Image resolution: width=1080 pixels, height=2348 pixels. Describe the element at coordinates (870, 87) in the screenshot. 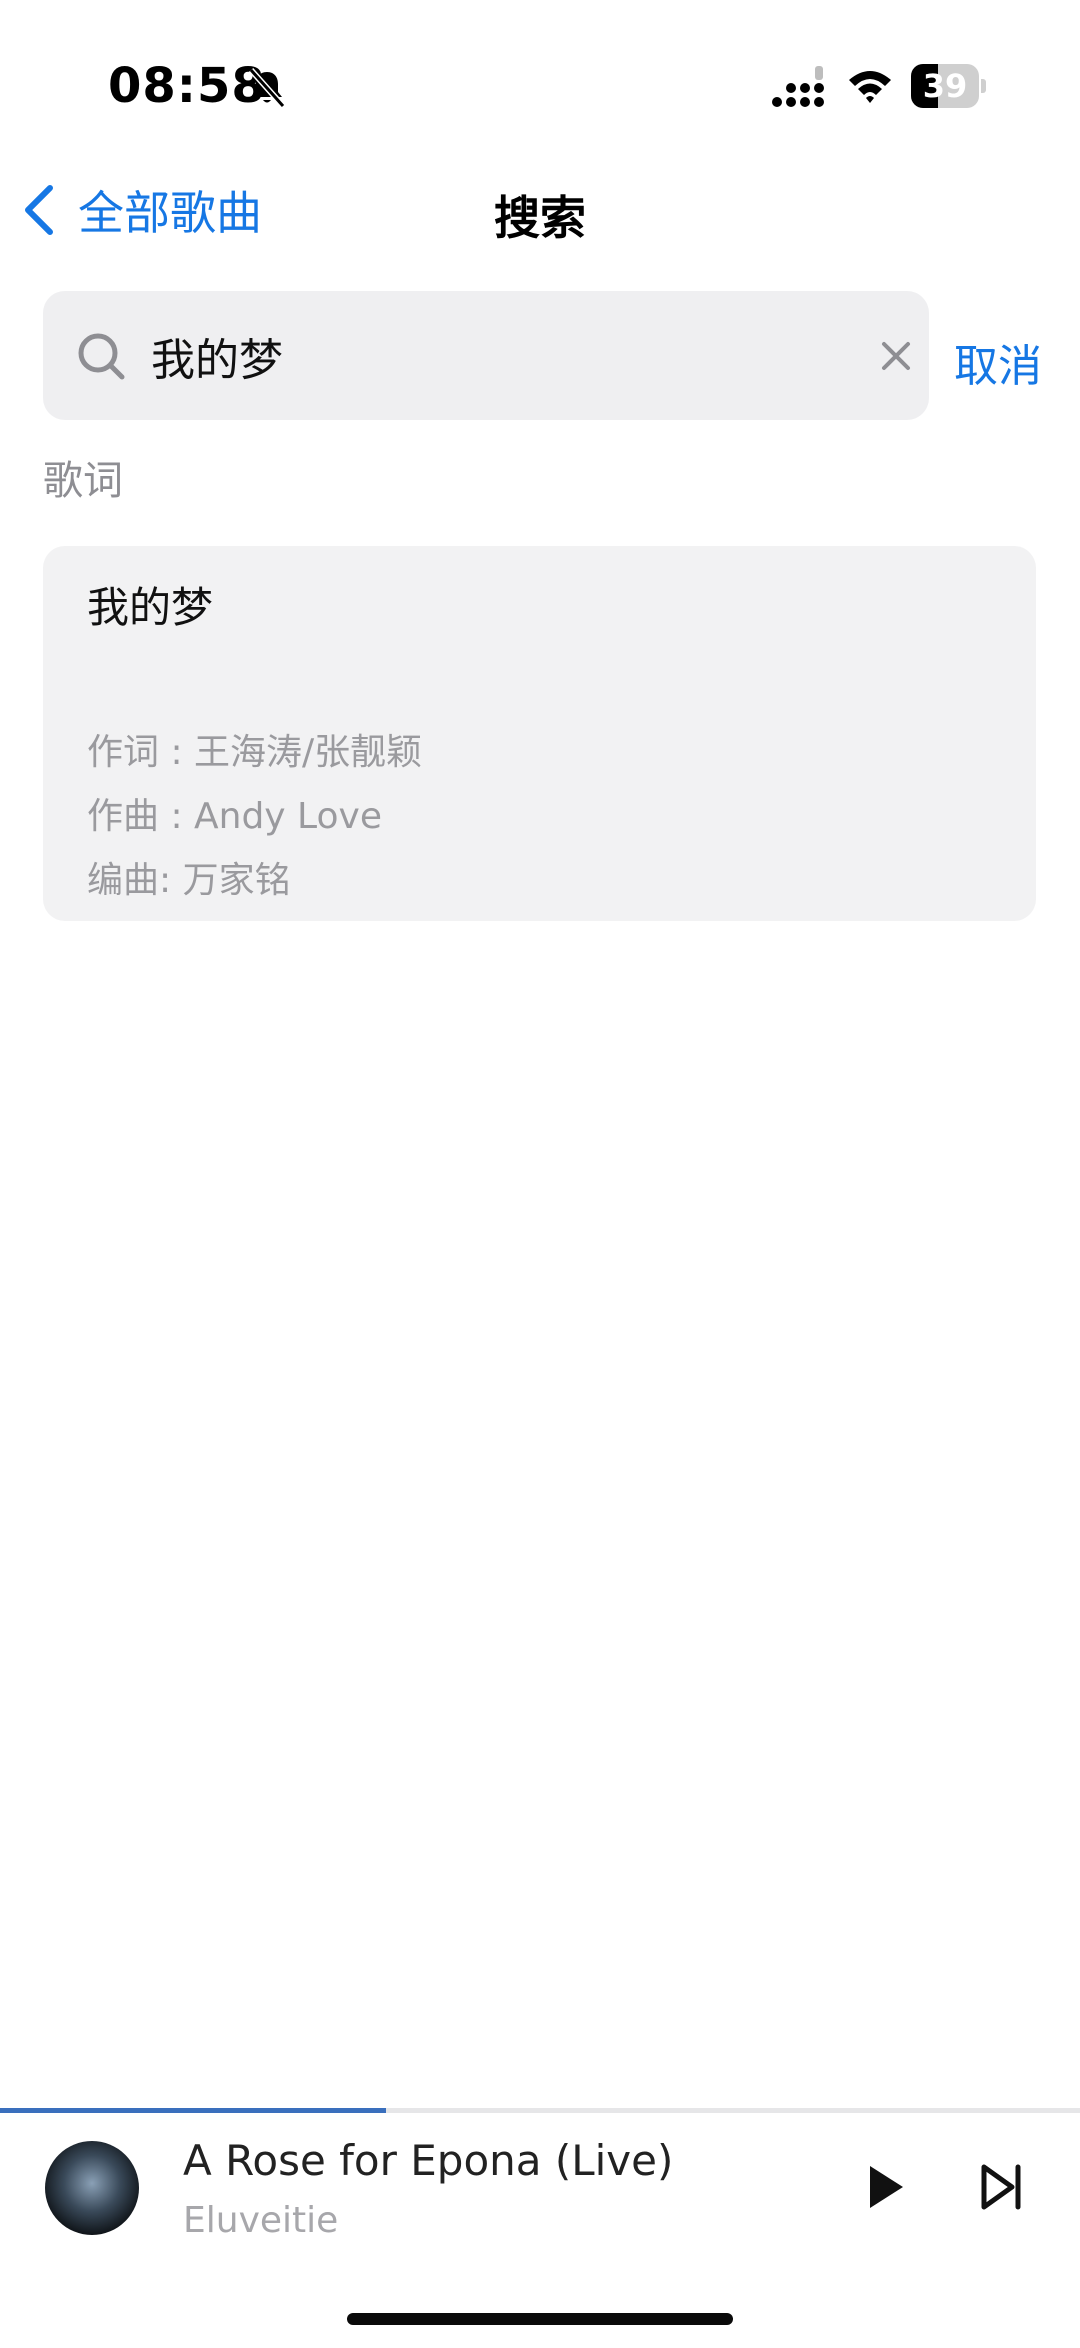

I see `wifi-icon` at that location.